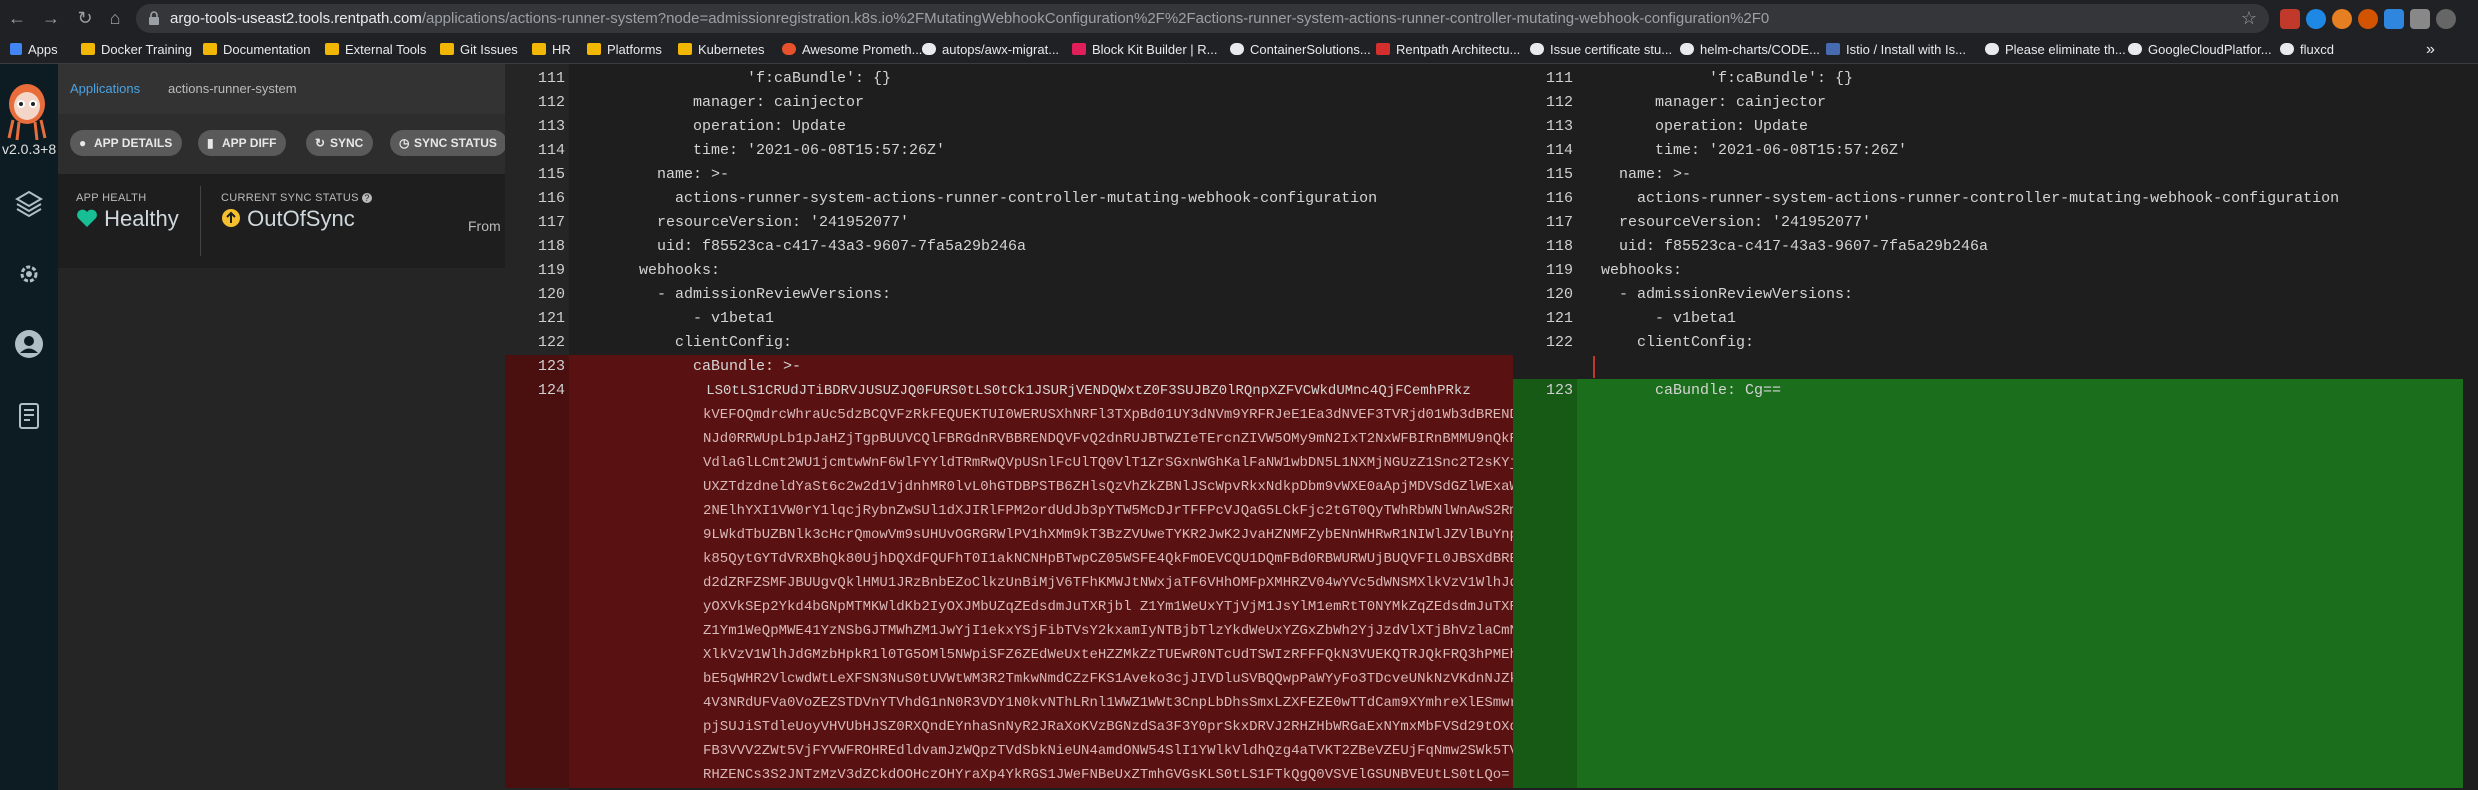  Describe the element at coordinates (256, 50) in the screenshot. I see `bookmark-documentation: Documentation` at that location.